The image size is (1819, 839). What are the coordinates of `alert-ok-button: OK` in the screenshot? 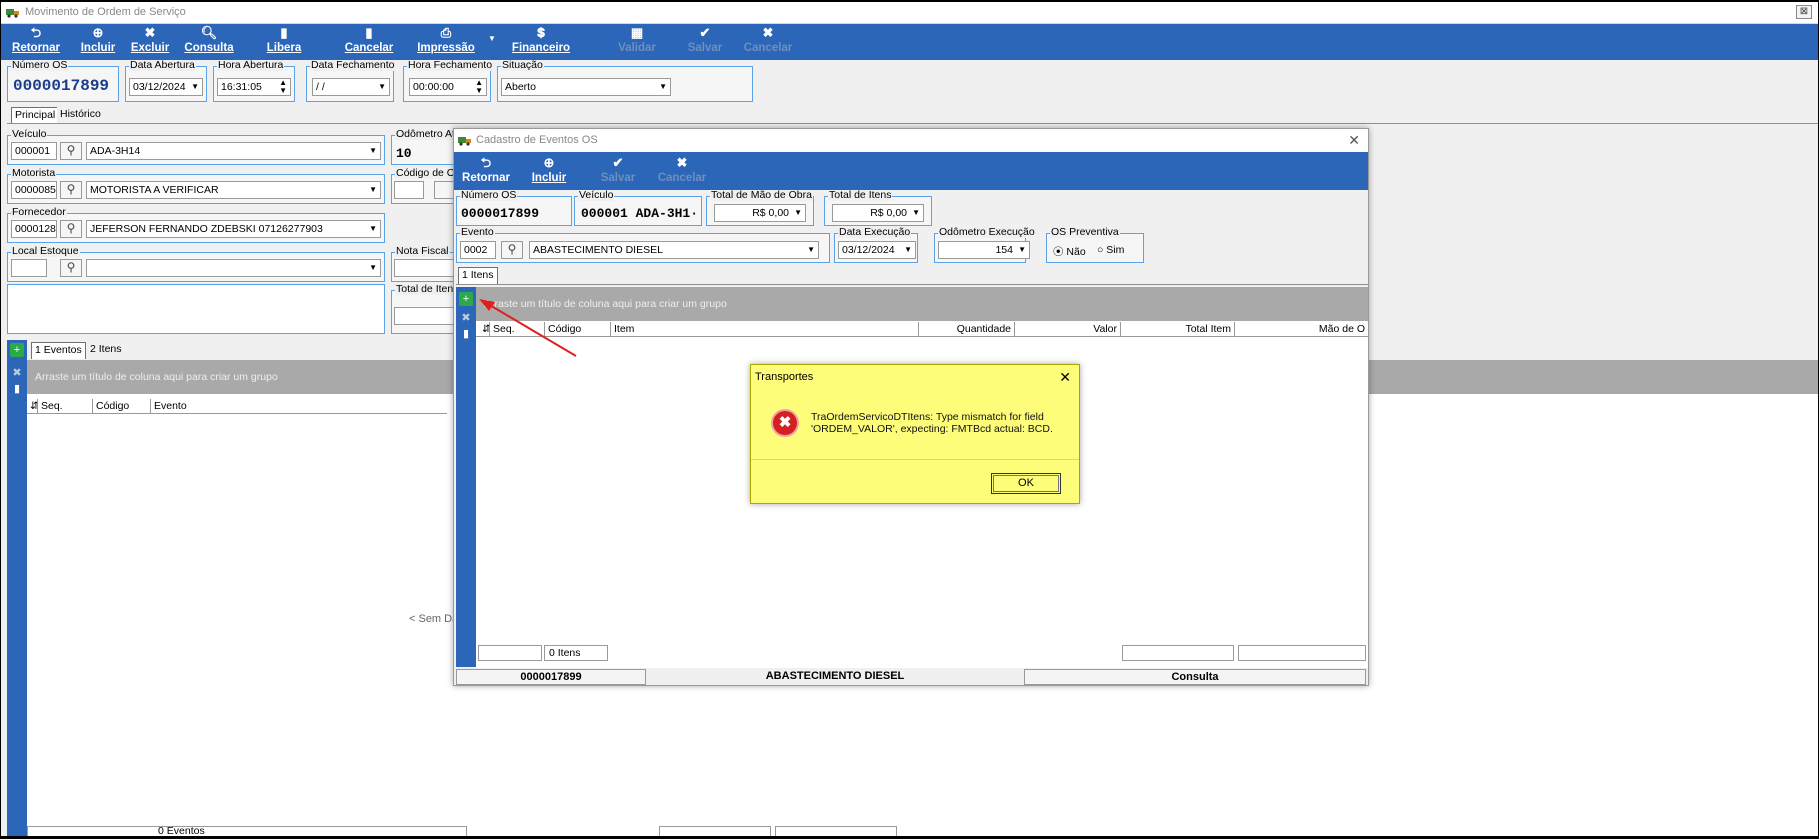 It's located at (1026, 483).